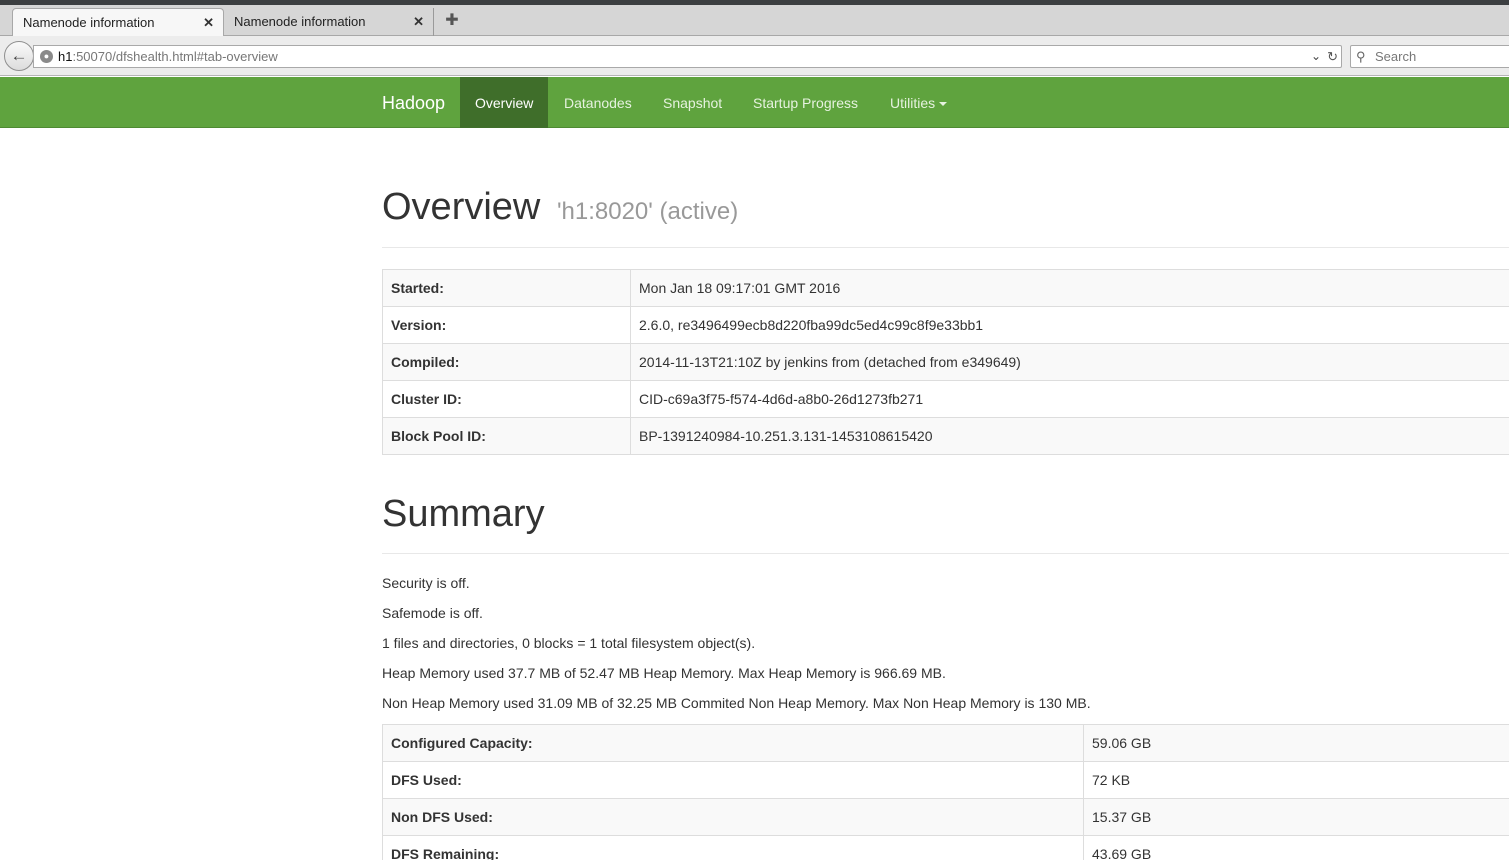  What do you see at coordinates (1429, 56) in the screenshot?
I see `search-input: ⚲ Search` at bounding box center [1429, 56].